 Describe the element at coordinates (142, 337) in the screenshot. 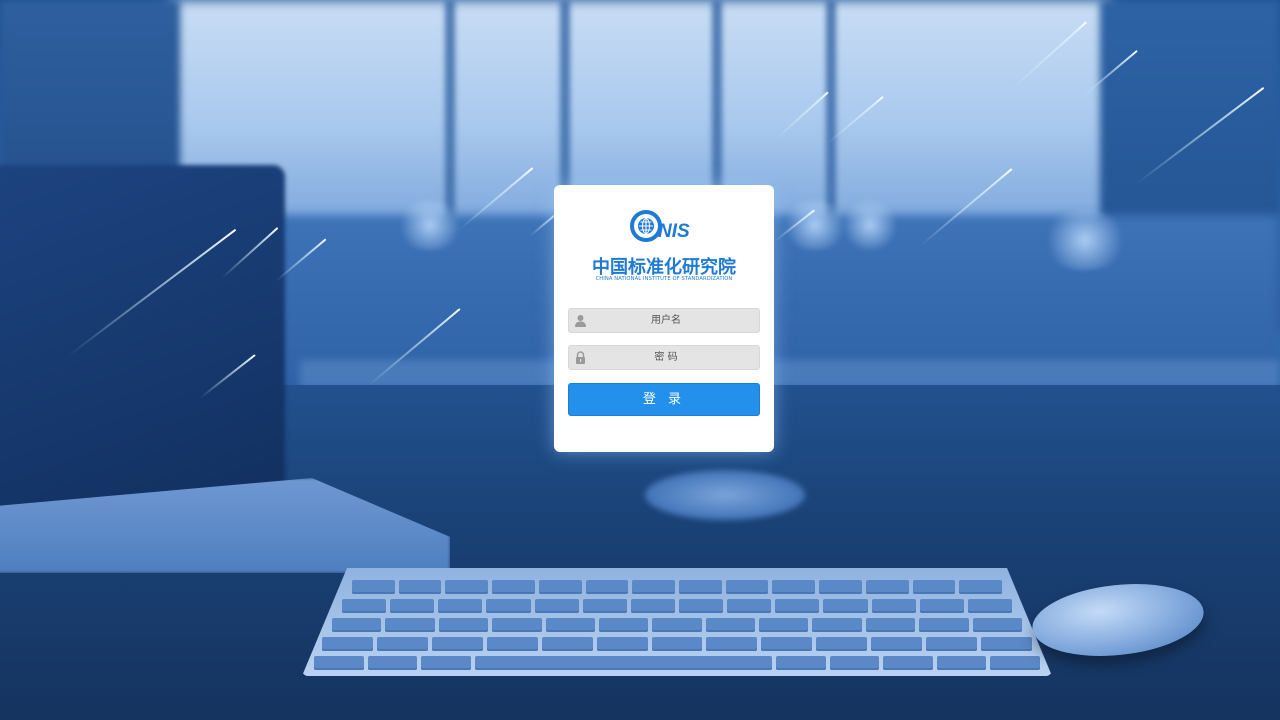

I see `laptop-screen` at that location.